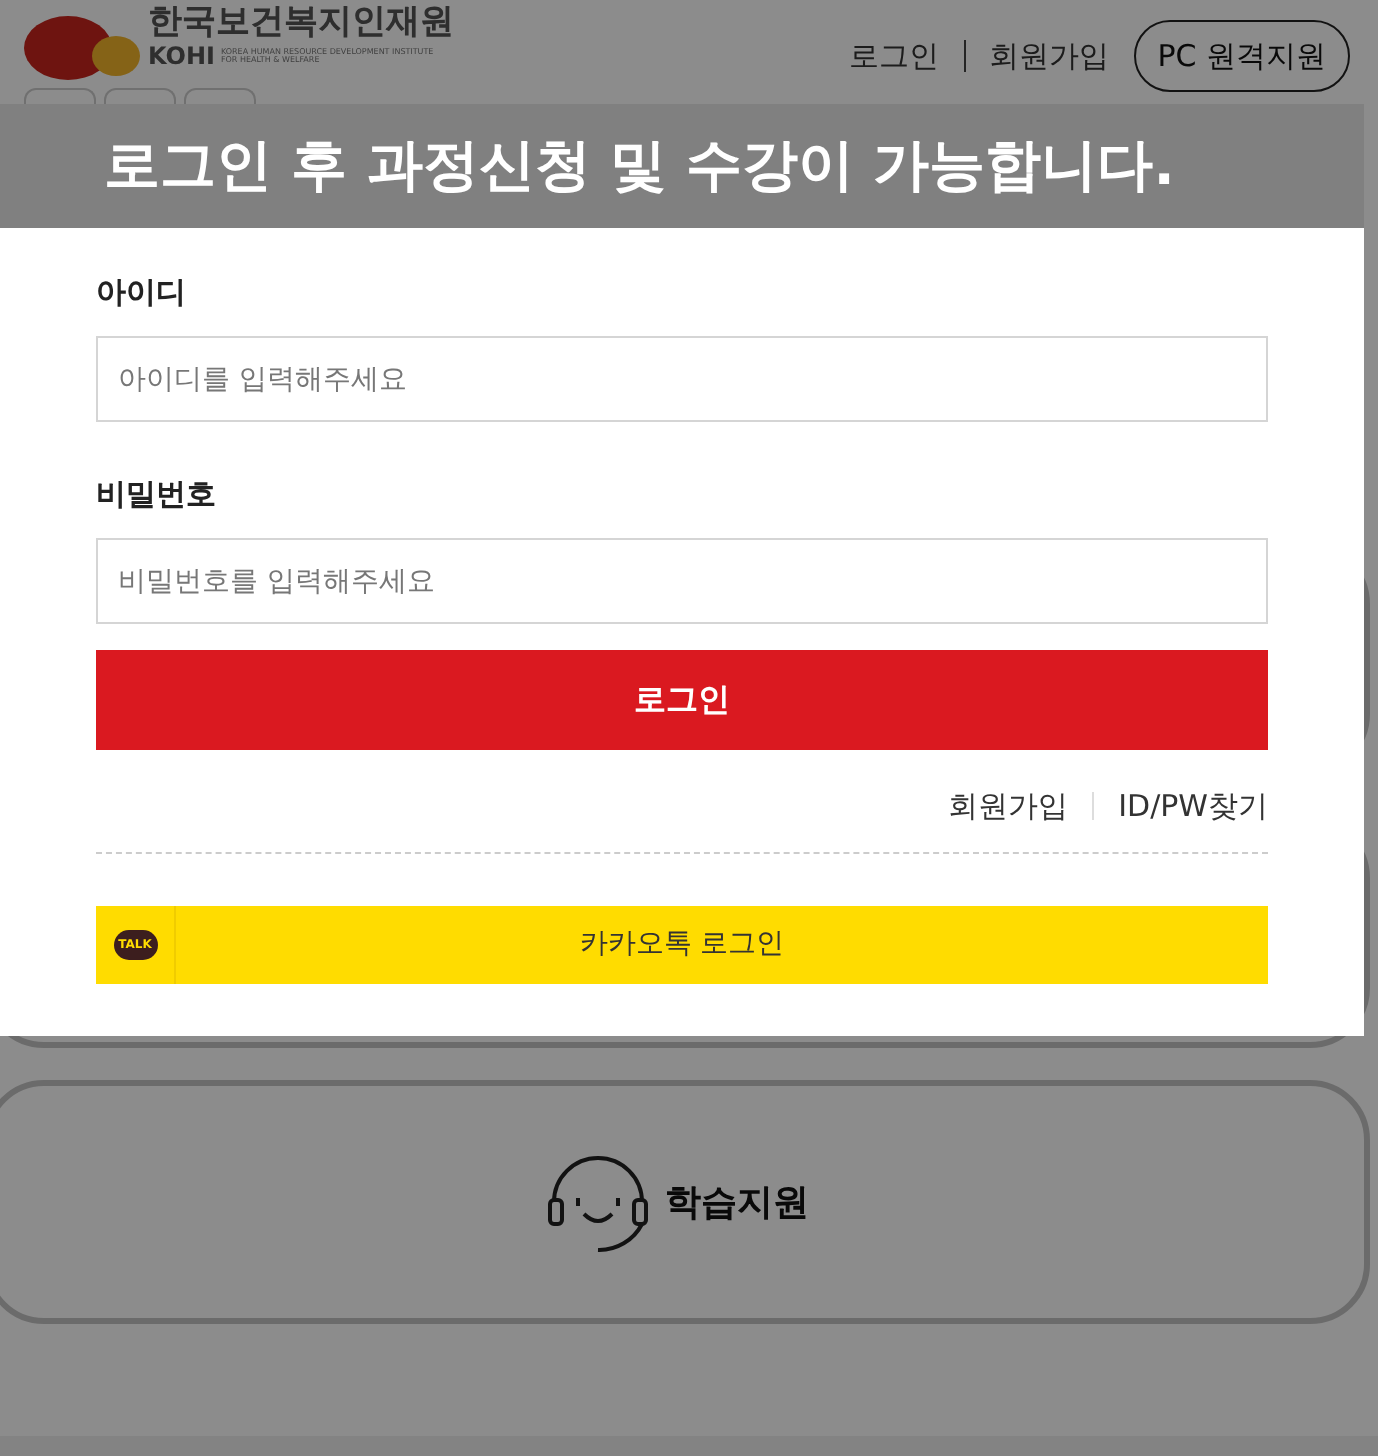 Image resolution: width=1378 pixels, height=1456 pixels. I want to click on input-field: 아이디를 입력해주세요, so click(682, 379).